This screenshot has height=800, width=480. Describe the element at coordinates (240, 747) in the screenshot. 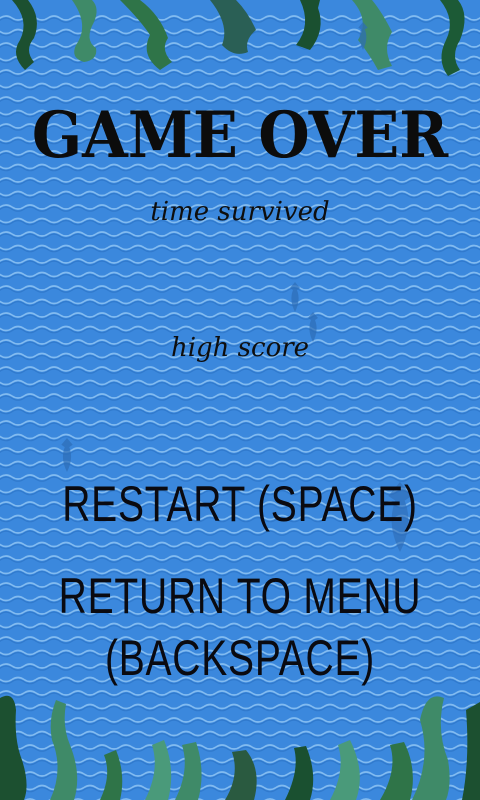

I see `seaweed-bottom` at that location.